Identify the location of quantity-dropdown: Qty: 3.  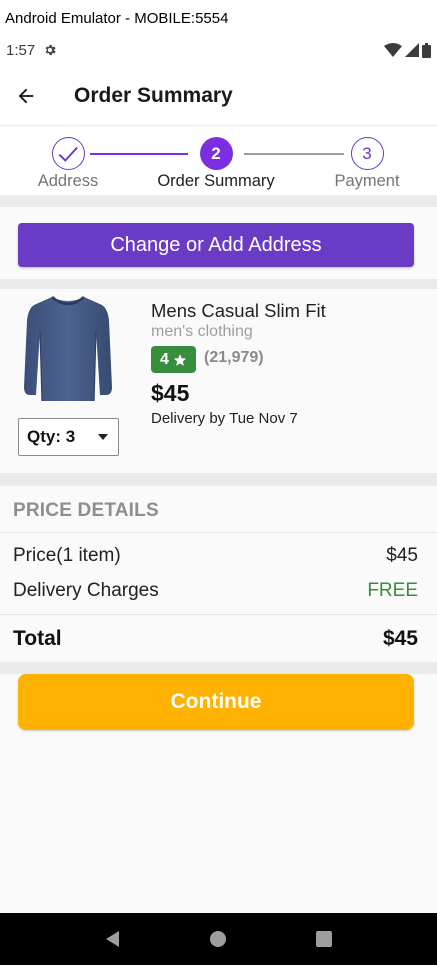
(68, 437).